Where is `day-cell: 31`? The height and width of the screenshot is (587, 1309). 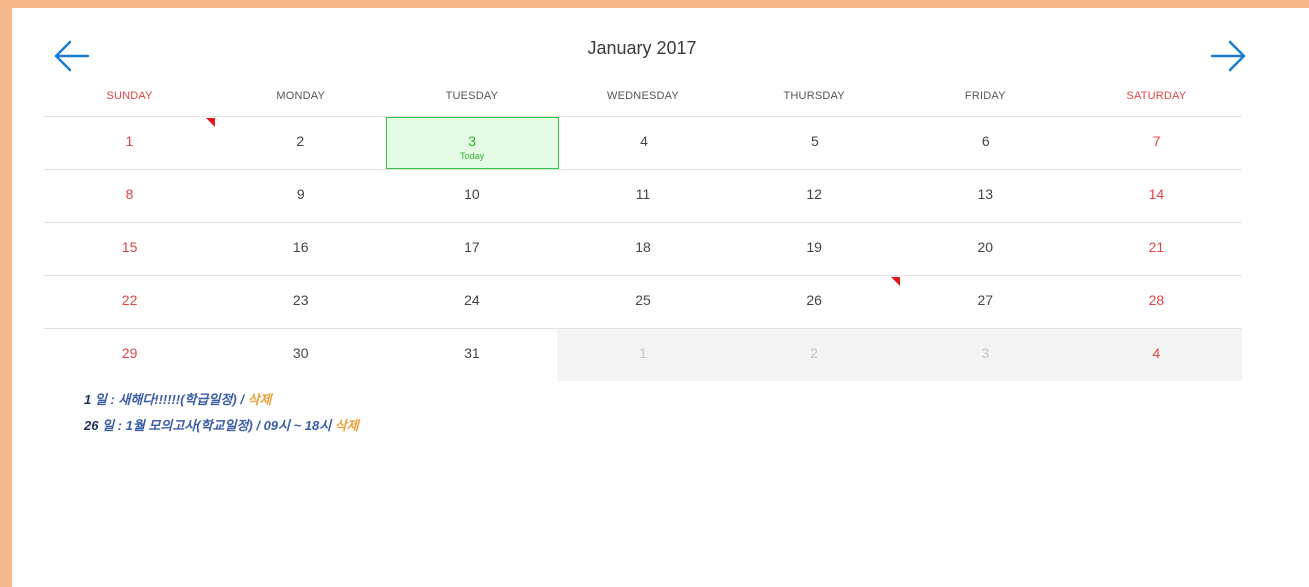 day-cell: 31 is located at coordinates (471, 355).